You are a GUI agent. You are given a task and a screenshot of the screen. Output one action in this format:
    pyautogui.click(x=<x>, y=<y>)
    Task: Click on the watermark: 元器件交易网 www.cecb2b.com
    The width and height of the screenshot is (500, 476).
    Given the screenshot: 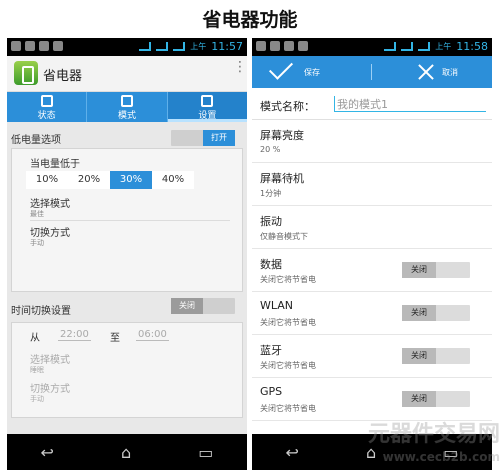 What is the action you would take?
    pyautogui.click(x=417, y=446)
    